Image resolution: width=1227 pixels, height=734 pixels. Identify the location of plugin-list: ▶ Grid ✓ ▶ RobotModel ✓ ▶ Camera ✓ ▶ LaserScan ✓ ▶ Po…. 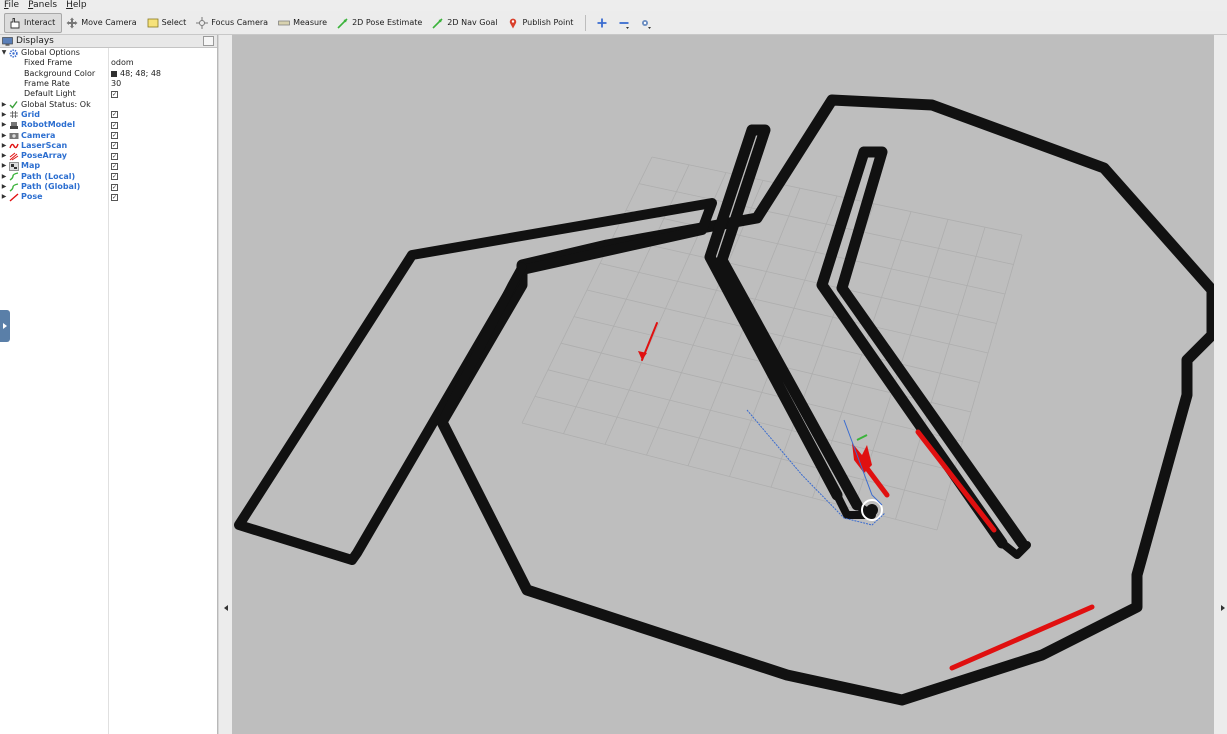
(108, 156).